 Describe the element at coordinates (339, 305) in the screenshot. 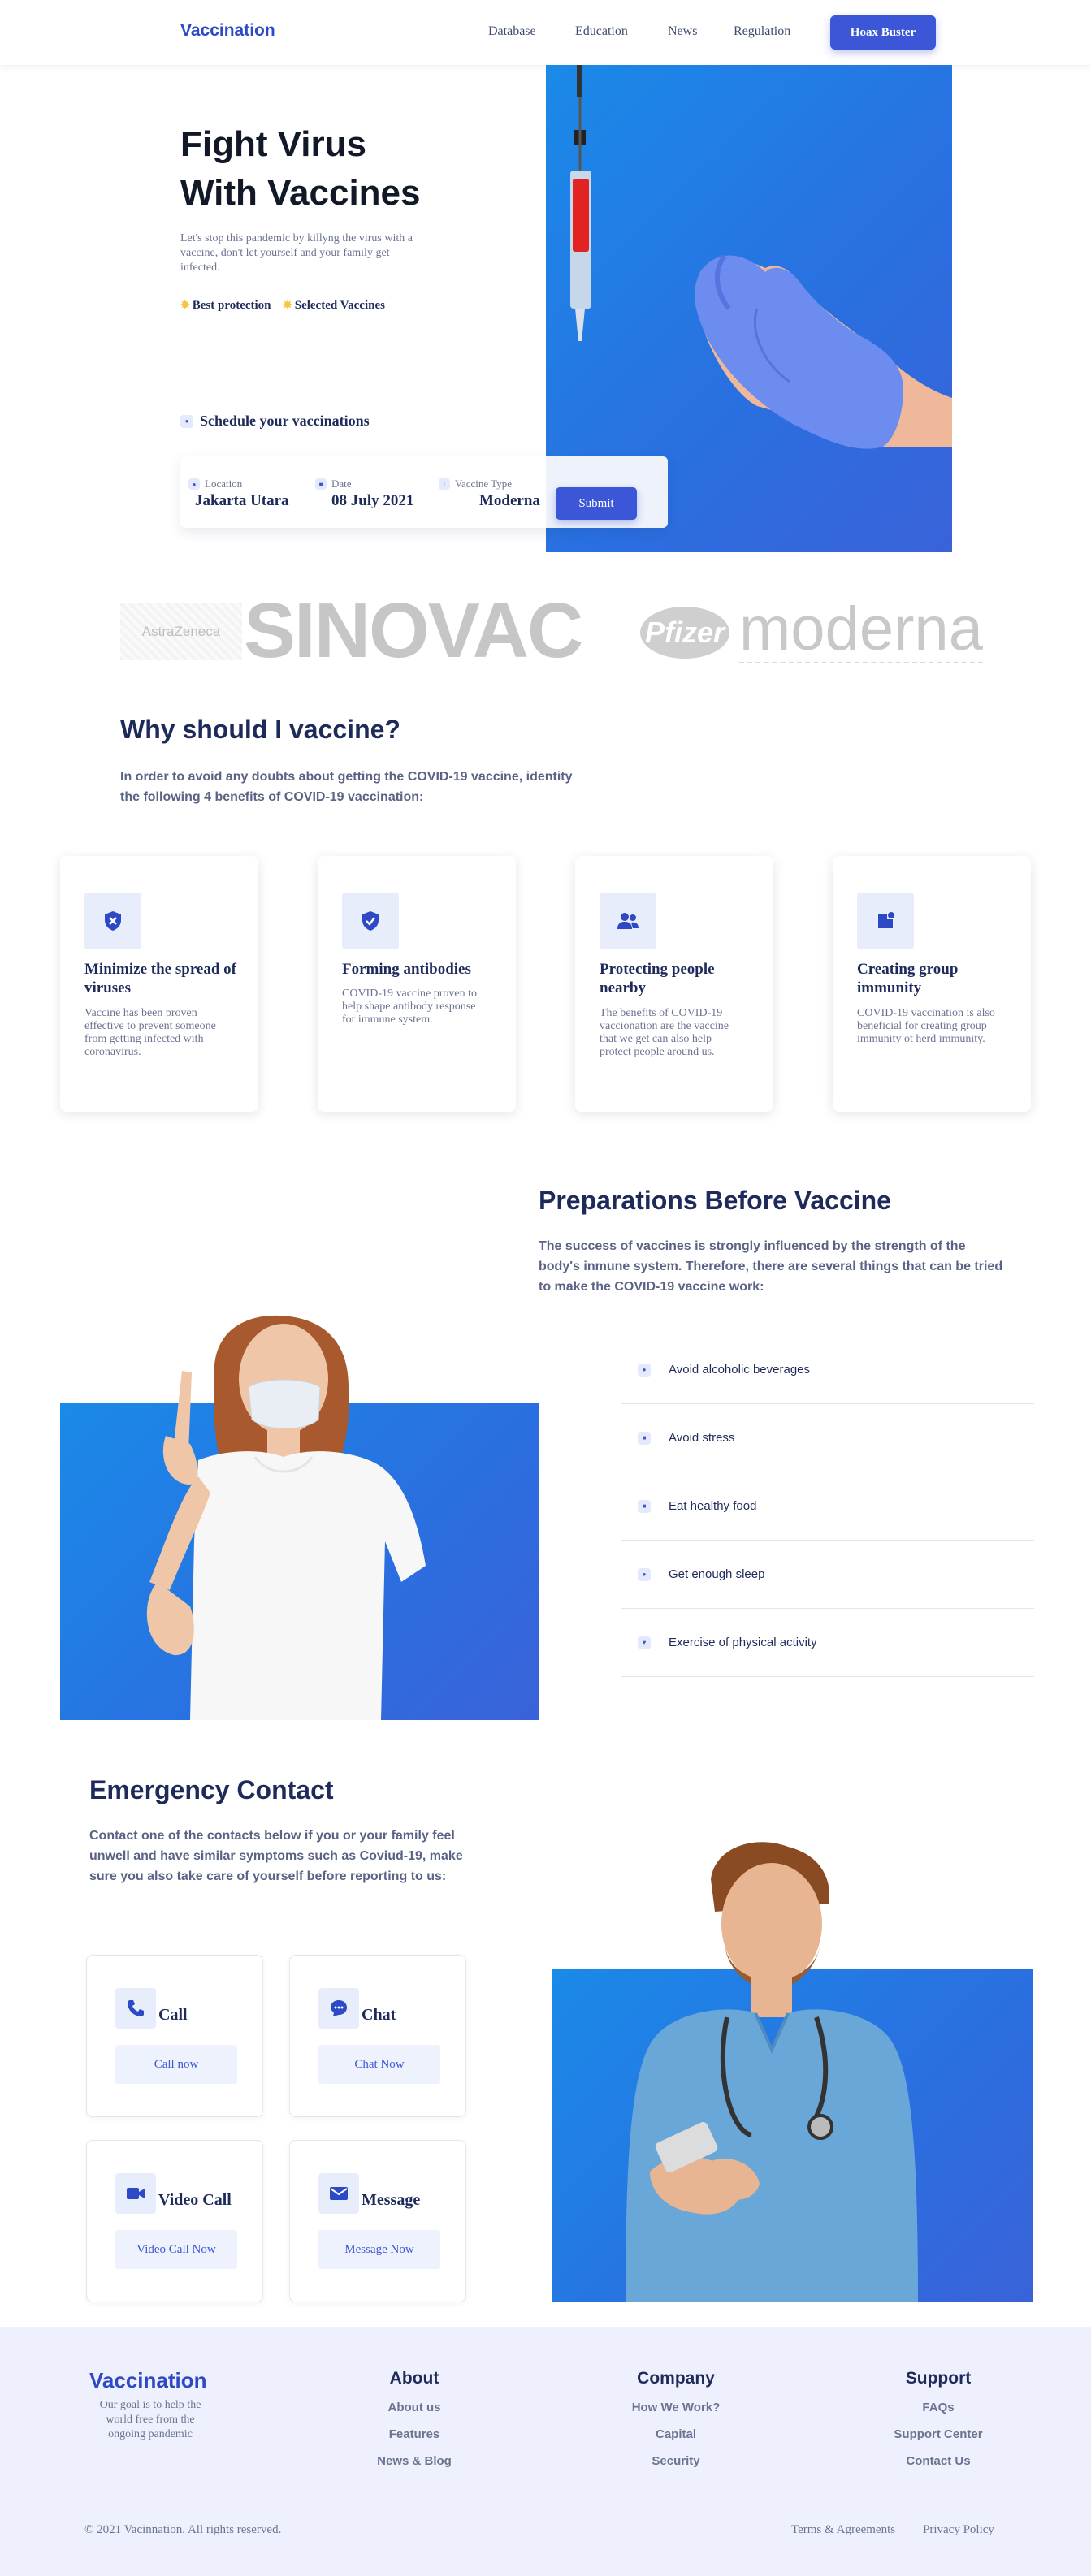

I see `feature-label: Selected Vaccines` at that location.